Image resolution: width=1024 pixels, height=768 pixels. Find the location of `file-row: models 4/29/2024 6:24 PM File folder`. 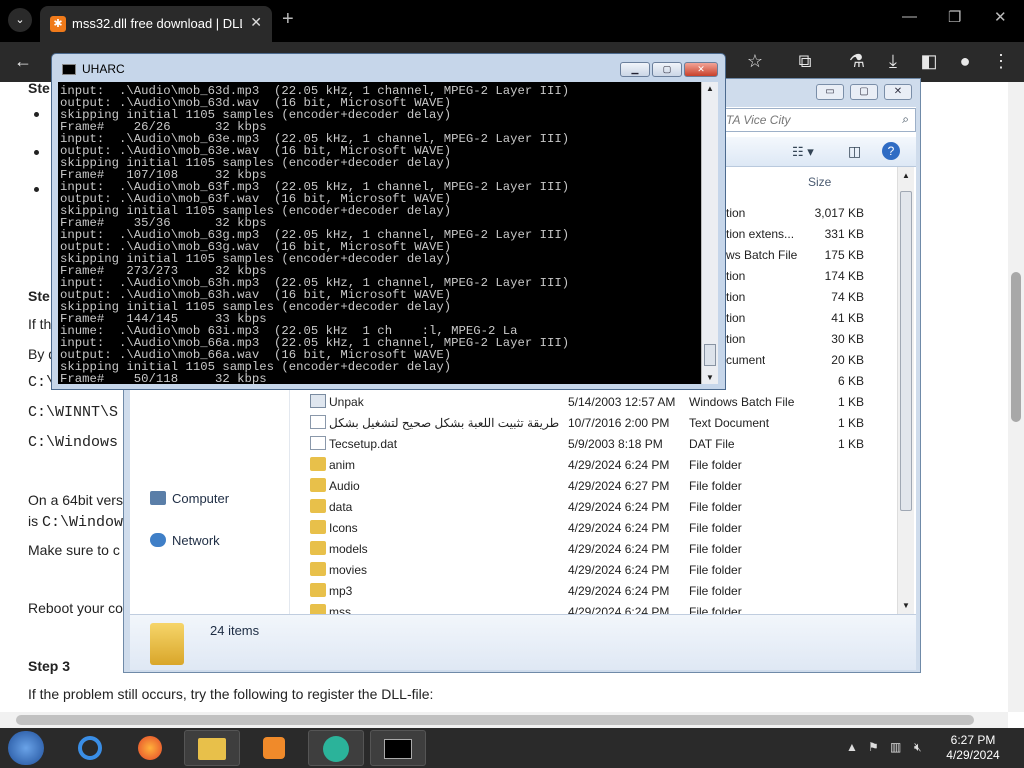

file-row: models 4/29/2024 6:24 PM File folder is located at coordinates (517, 548).